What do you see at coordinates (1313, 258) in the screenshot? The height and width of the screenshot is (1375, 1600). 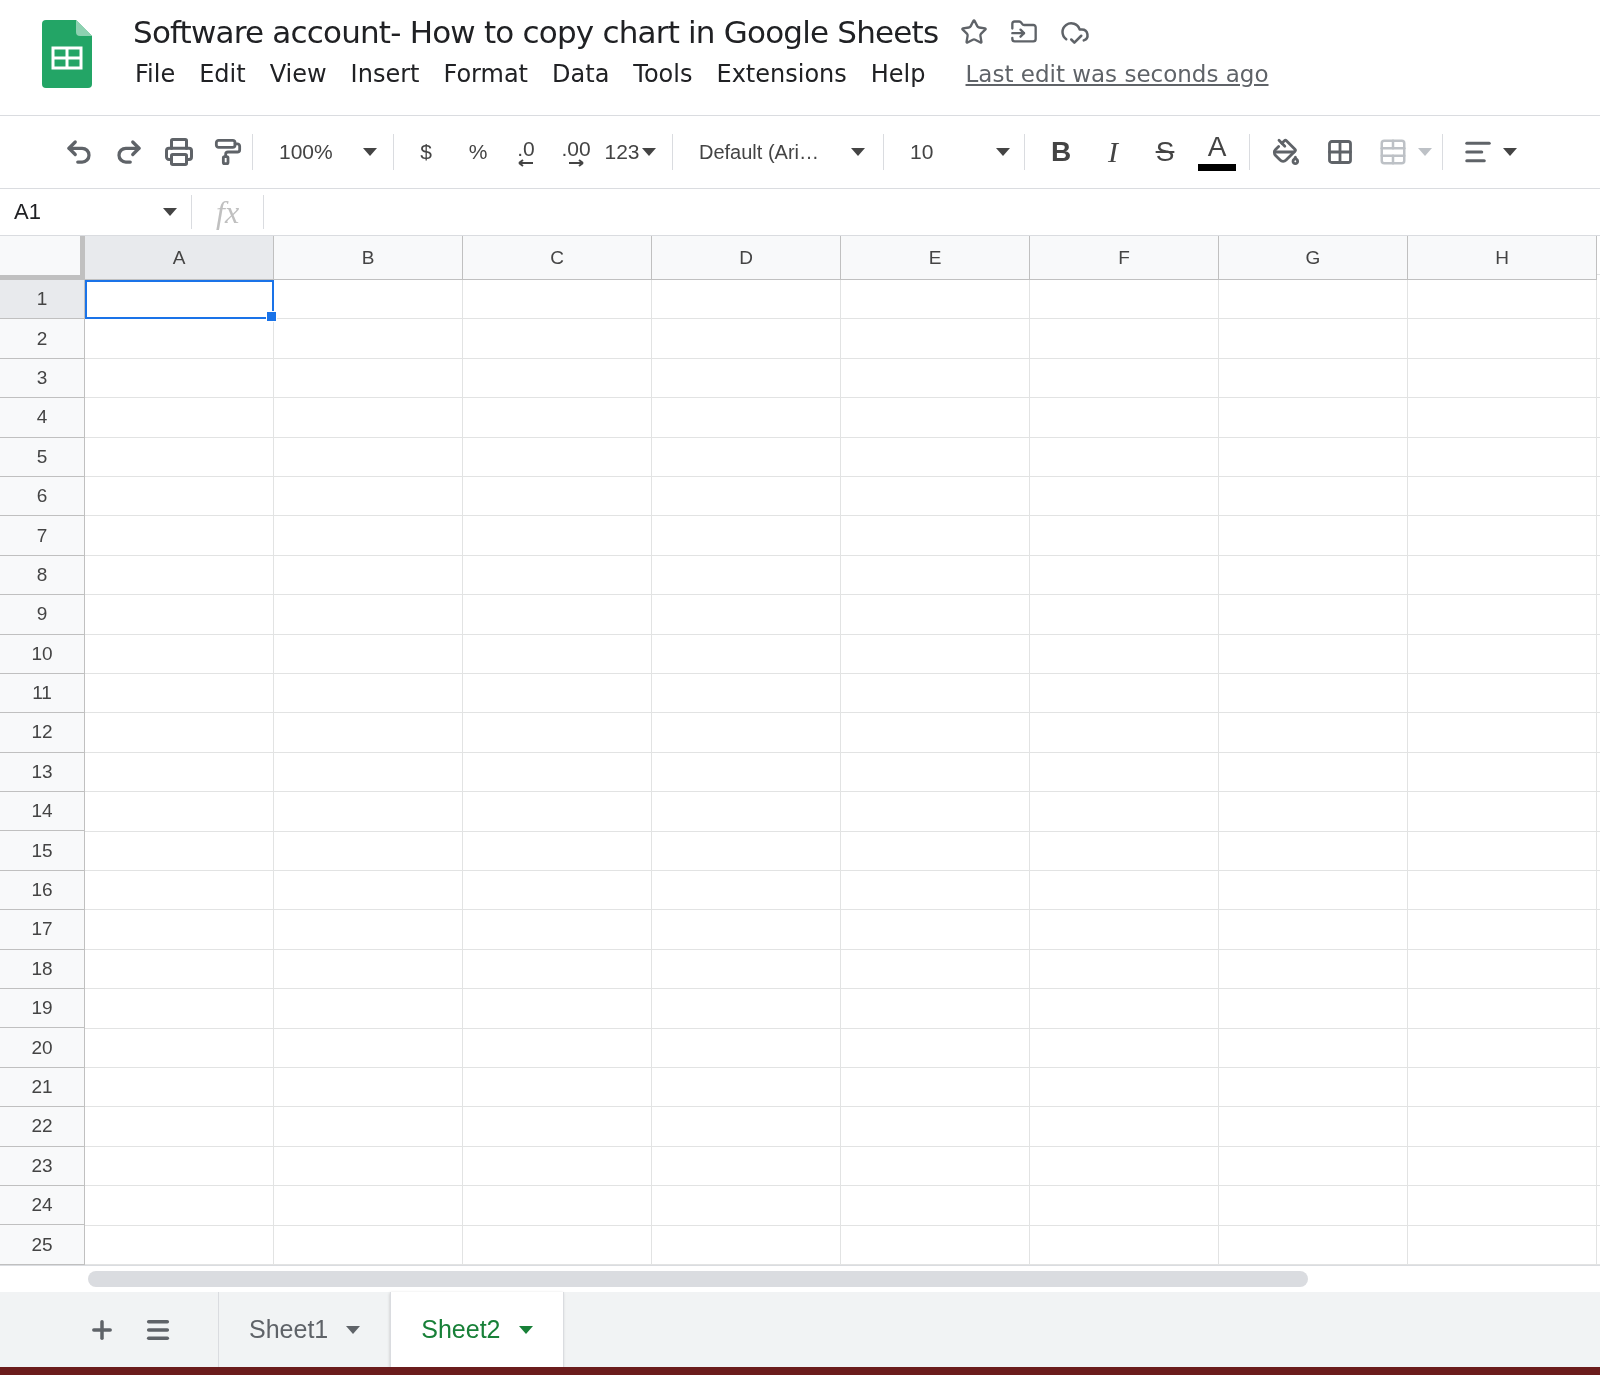 I see `column-header: G` at bounding box center [1313, 258].